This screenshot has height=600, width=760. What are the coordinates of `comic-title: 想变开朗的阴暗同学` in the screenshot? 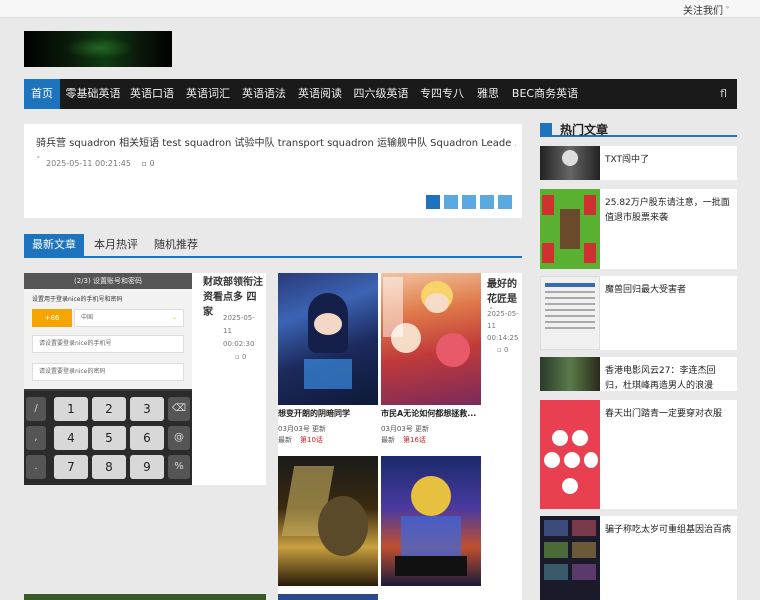 It's located at (328, 413).